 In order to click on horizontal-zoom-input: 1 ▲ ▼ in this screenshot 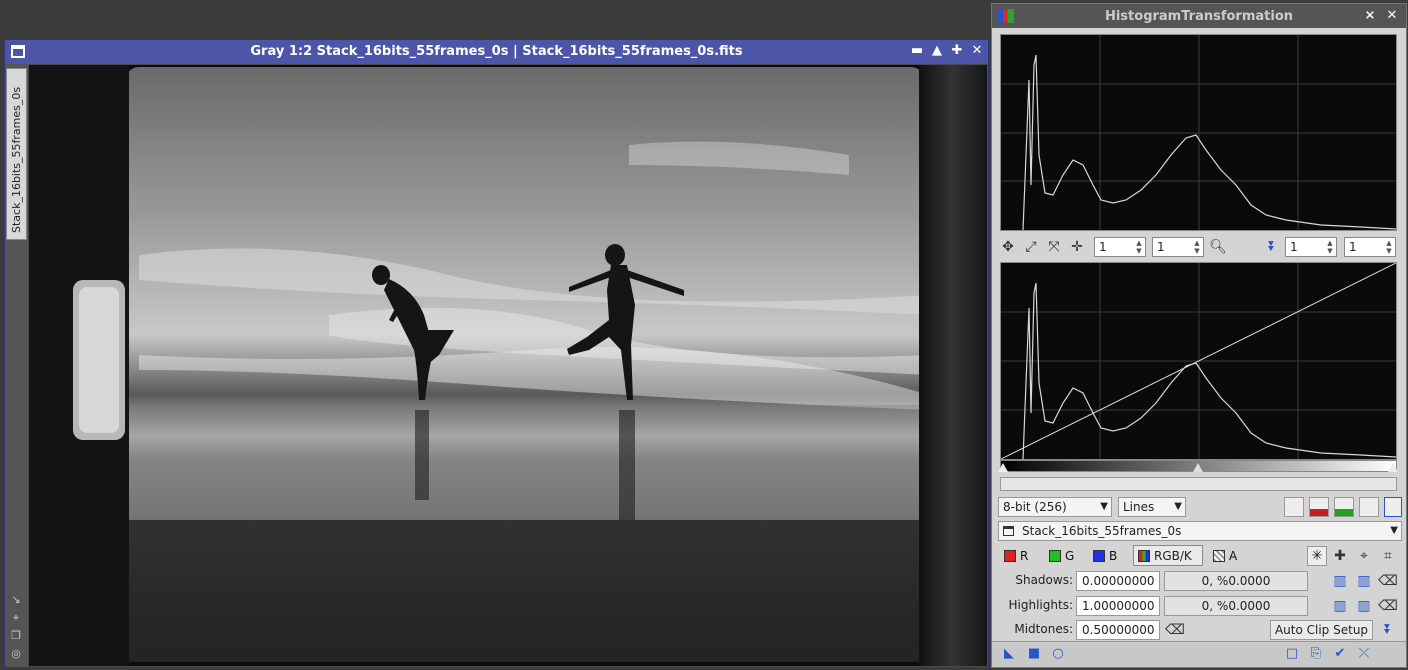, I will do `click(1120, 247)`.